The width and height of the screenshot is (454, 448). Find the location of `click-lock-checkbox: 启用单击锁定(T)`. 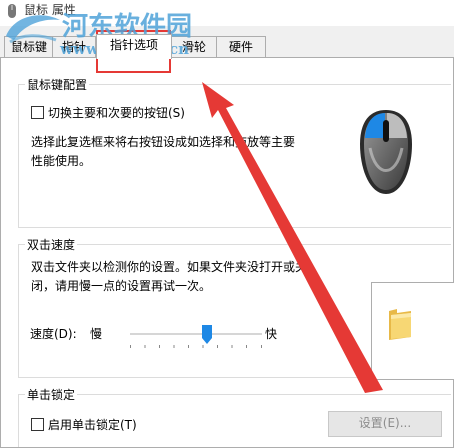

click-lock-checkbox: 启用单击锁定(T) is located at coordinates (84, 424).